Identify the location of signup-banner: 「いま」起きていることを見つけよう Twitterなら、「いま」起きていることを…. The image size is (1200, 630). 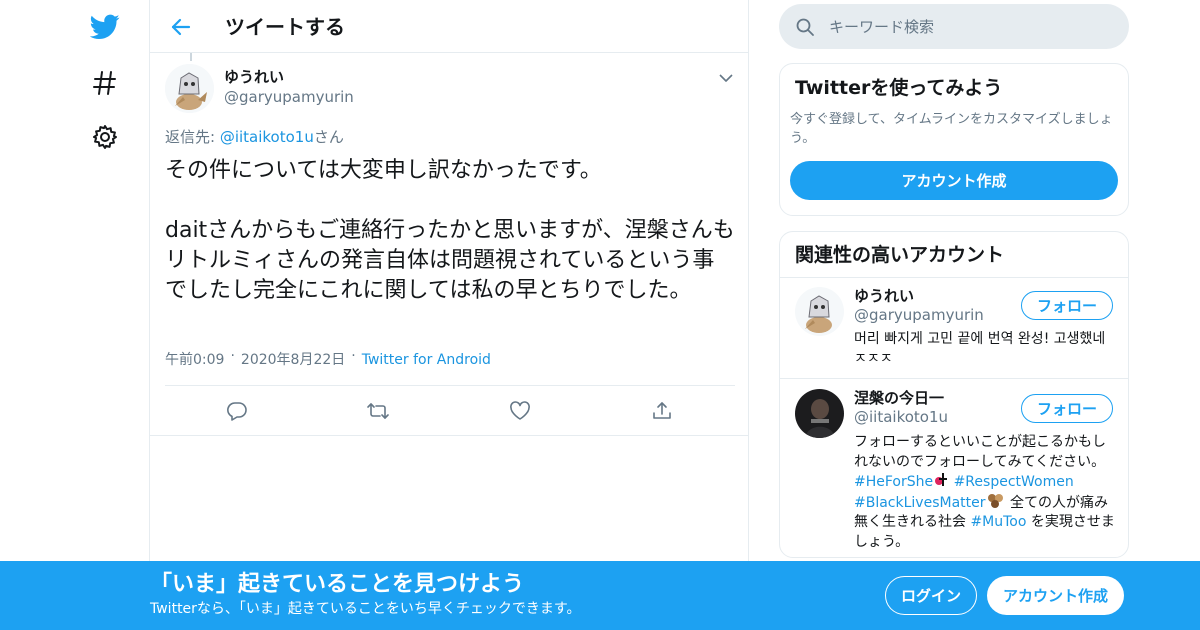
(600, 595).